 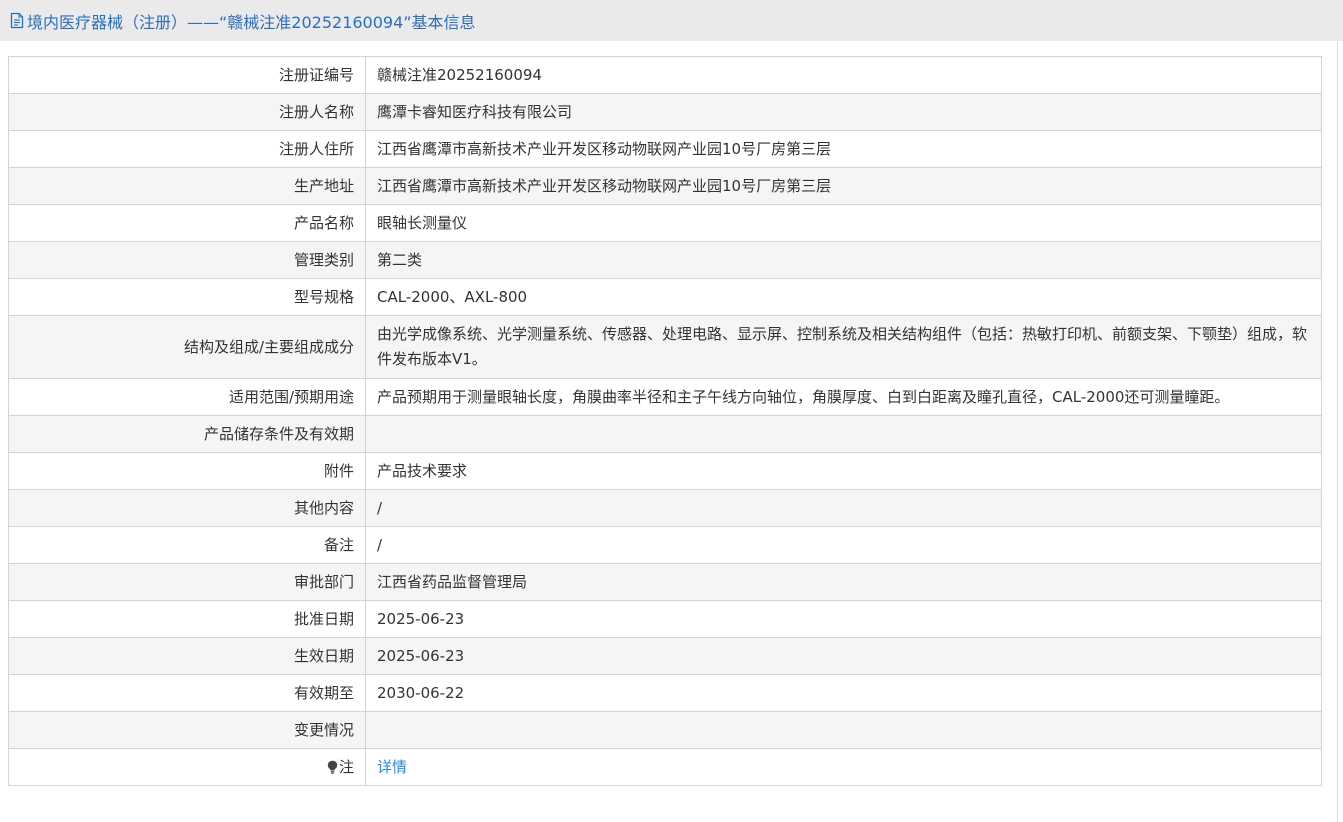 I want to click on field-value: 赣械注准20252160094, so click(x=843, y=75).